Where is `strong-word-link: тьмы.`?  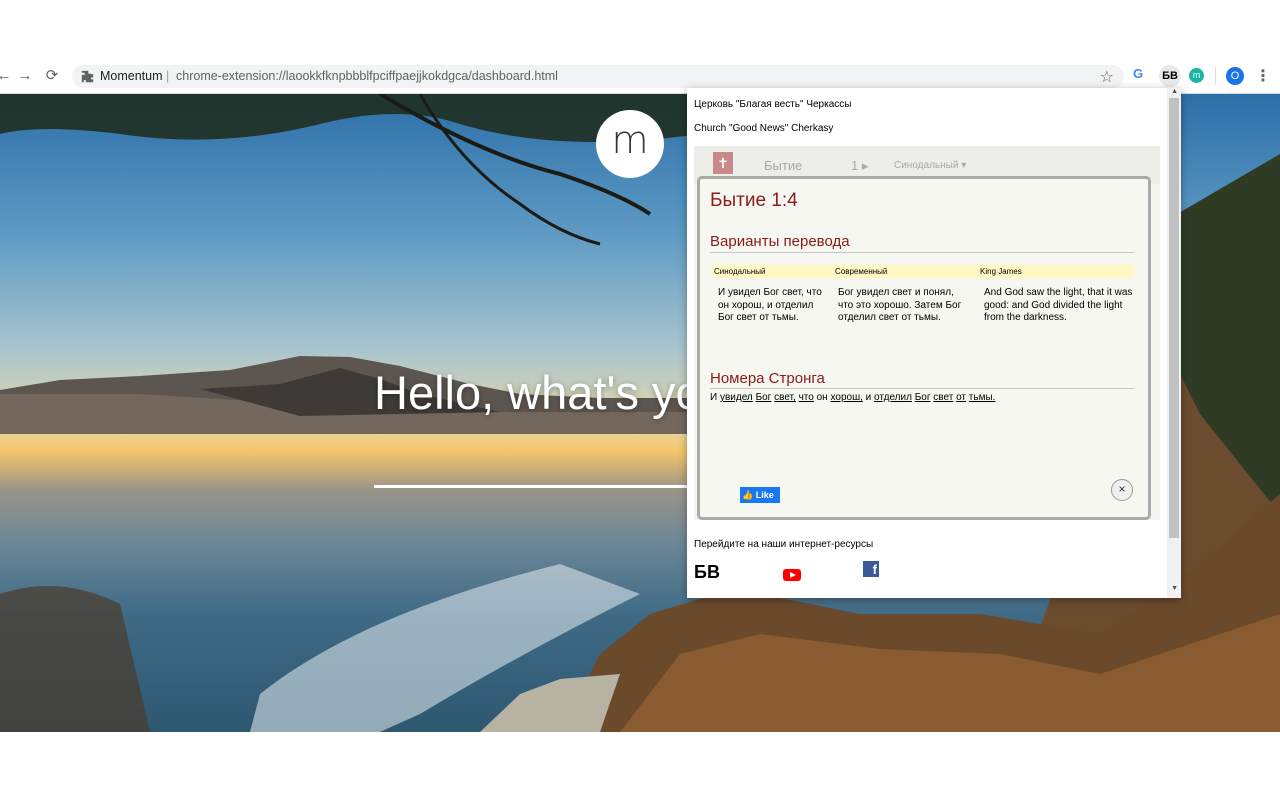
strong-word-link: тьмы. is located at coordinates (982, 397).